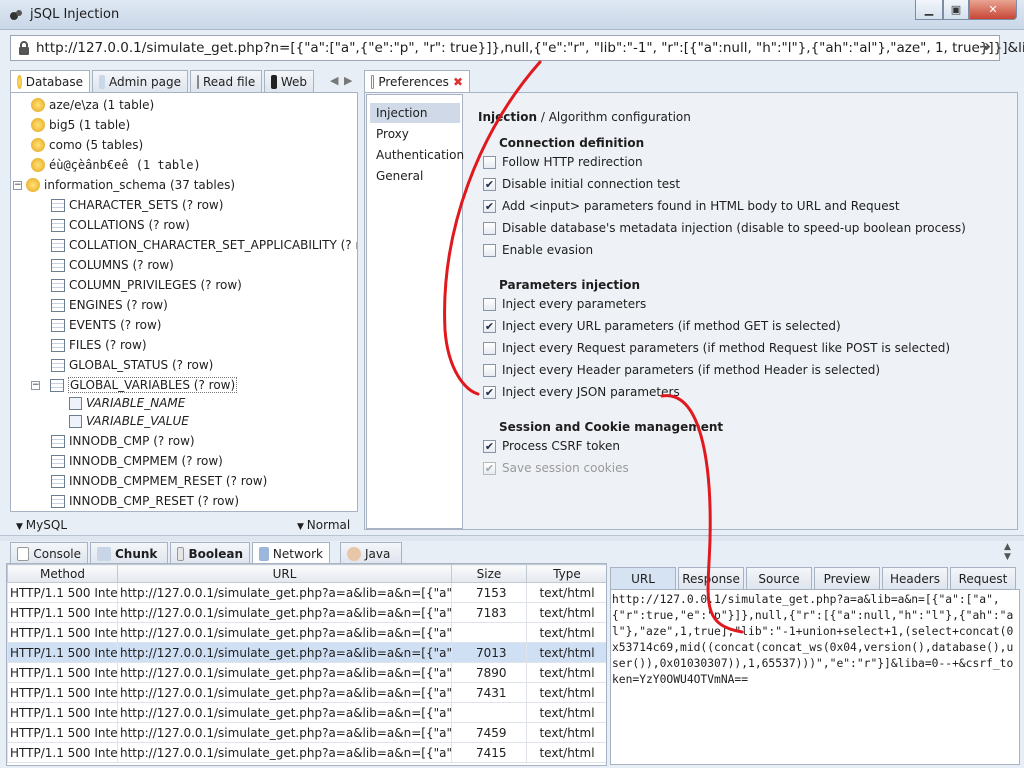  Describe the element at coordinates (415, 113) in the screenshot. I see `nav-item-injection: Injection` at that location.